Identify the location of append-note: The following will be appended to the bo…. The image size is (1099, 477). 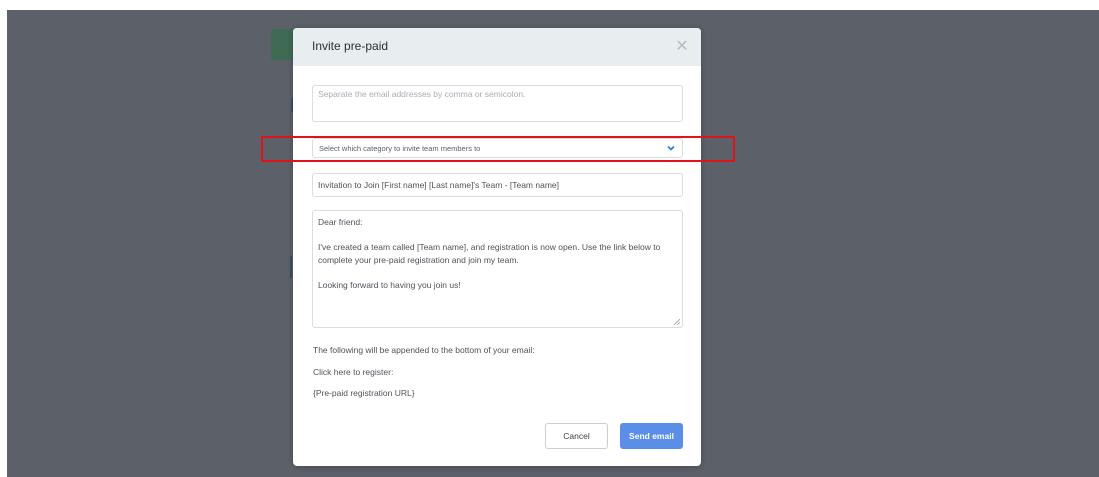
(424, 350).